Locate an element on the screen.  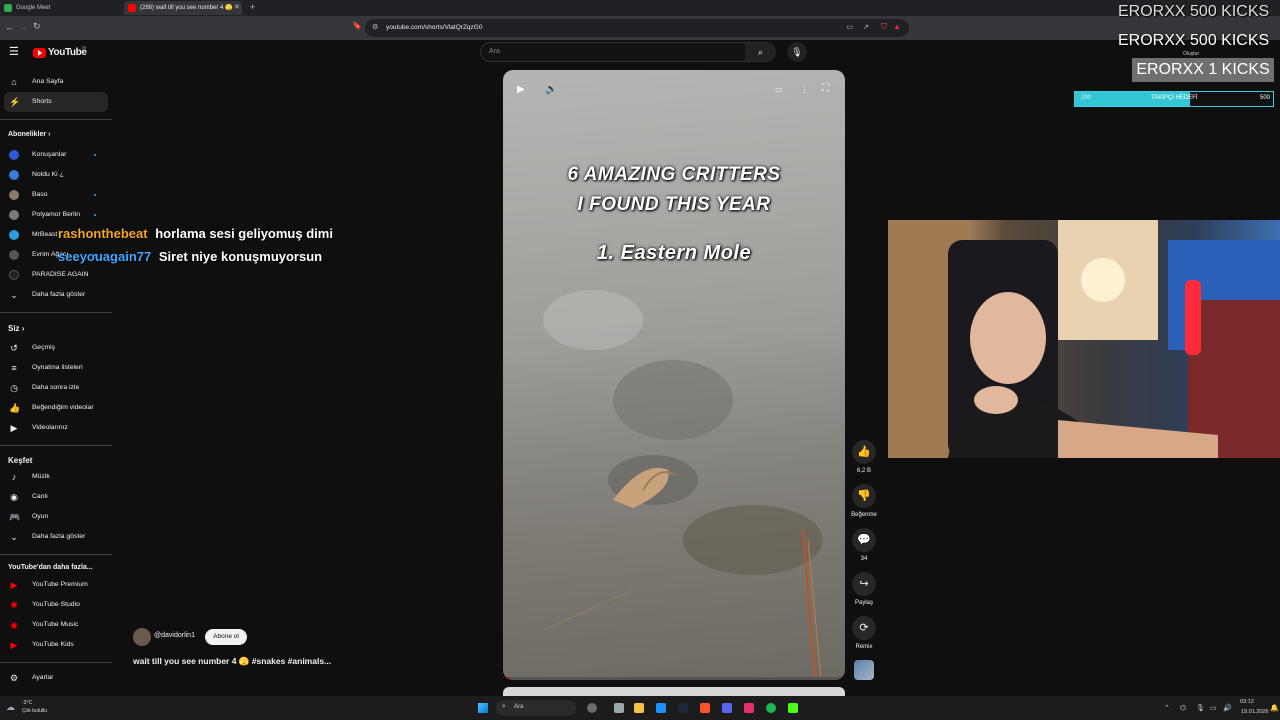
captions-icon: ▭ is located at coordinates (779, 89).